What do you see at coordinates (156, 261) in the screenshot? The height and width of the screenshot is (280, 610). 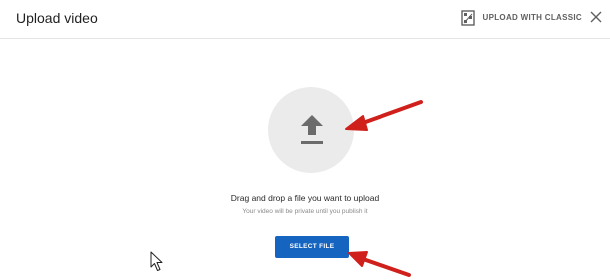 I see `mouse-cursor-icon` at bounding box center [156, 261].